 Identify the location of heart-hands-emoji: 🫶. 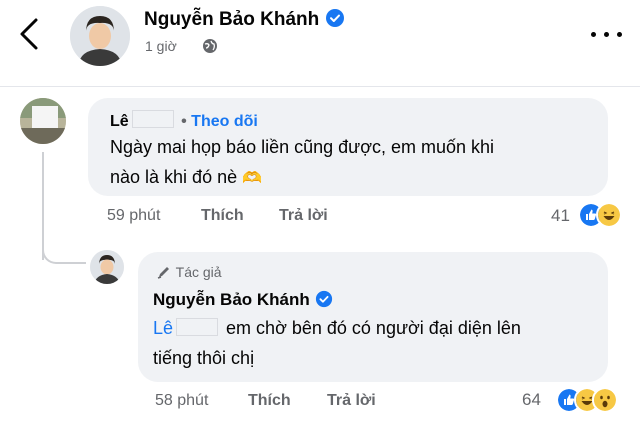
(252, 178).